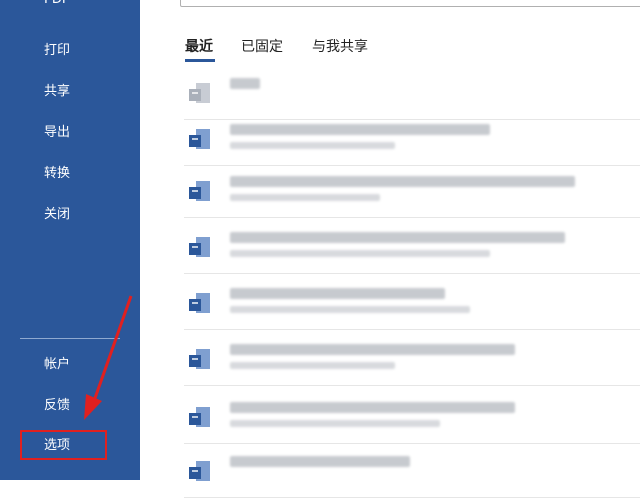 The width and height of the screenshot is (640, 498). What do you see at coordinates (410, 3) in the screenshot?
I see `search-input` at bounding box center [410, 3].